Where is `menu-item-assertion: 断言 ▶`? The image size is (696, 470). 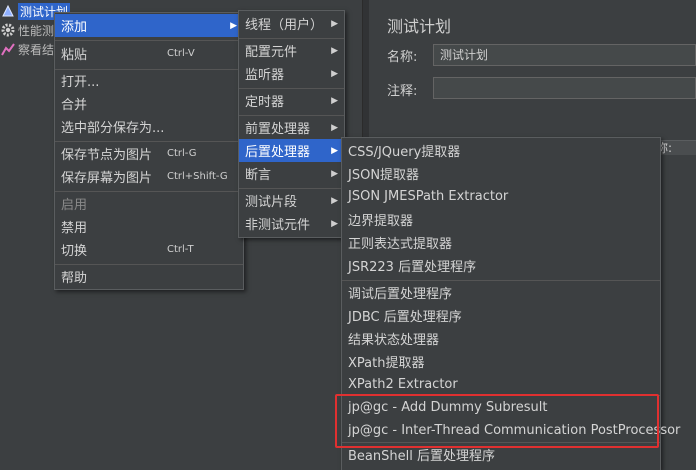
menu-item-assertion: 断言 ▶ is located at coordinates (291, 173).